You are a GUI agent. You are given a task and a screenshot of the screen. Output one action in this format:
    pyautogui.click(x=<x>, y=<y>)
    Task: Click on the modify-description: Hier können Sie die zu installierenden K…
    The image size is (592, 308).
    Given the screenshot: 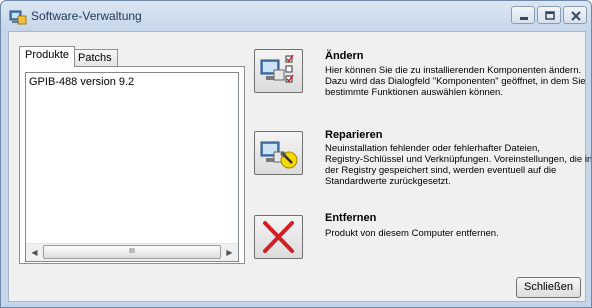 What is the action you would take?
    pyautogui.click(x=455, y=81)
    